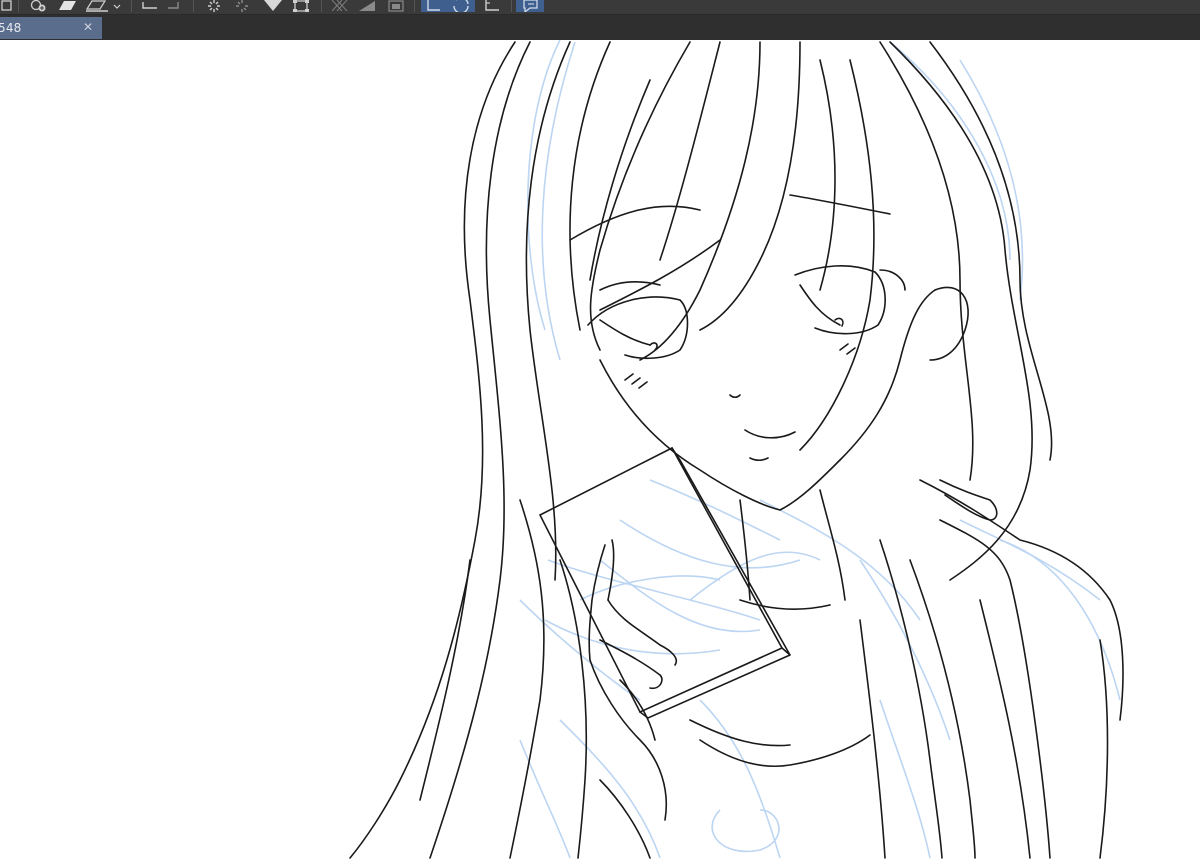  Describe the element at coordinates (273, 6) in the screenshot. I see `pen-icon` at that location.